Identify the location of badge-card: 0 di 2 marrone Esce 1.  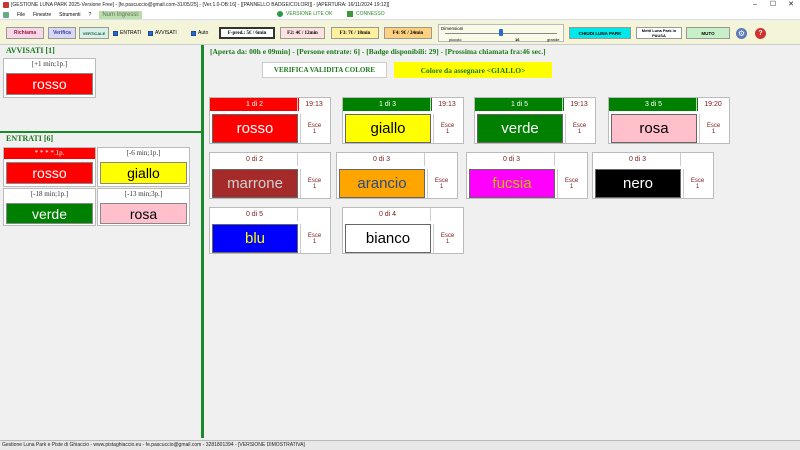
(270, 175).